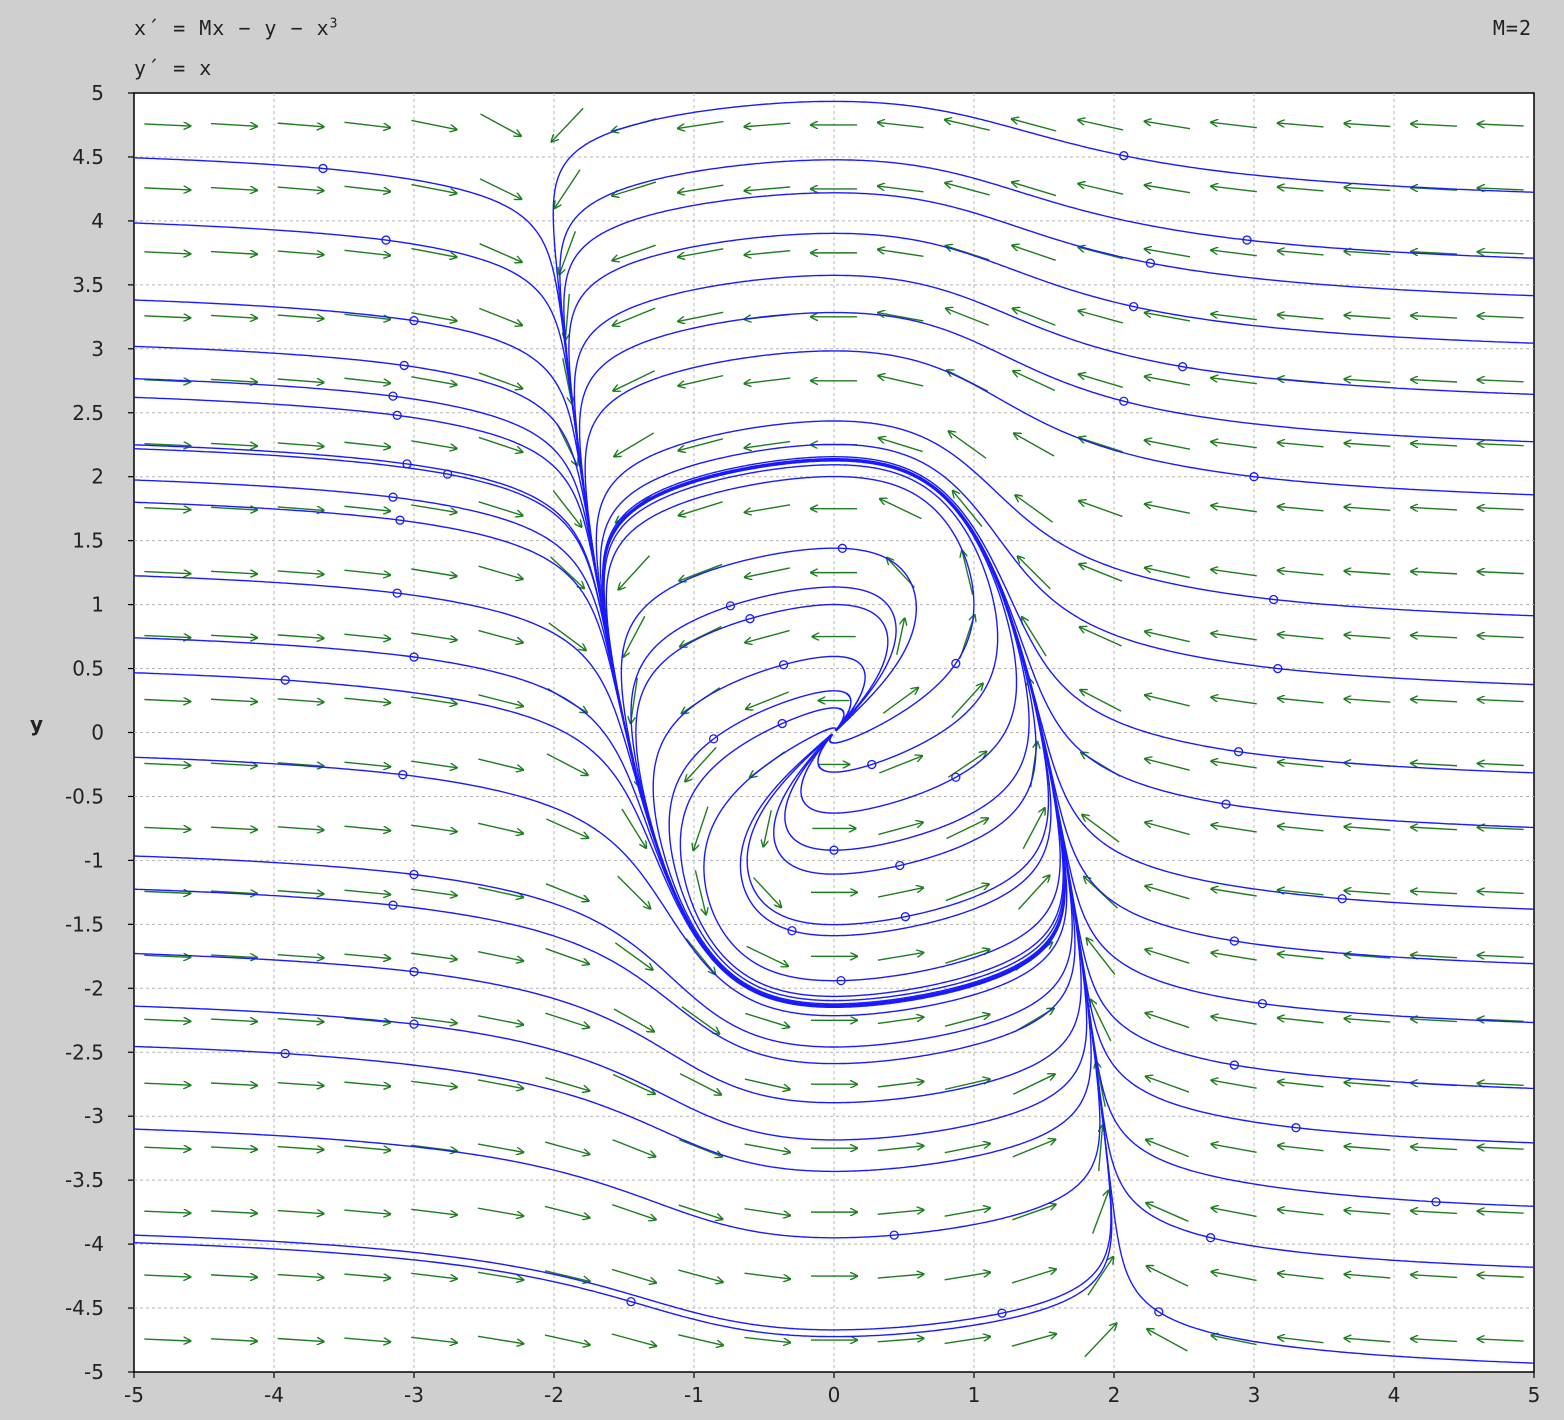  I want to click on y-tick-label: 5, so click(97, 93).